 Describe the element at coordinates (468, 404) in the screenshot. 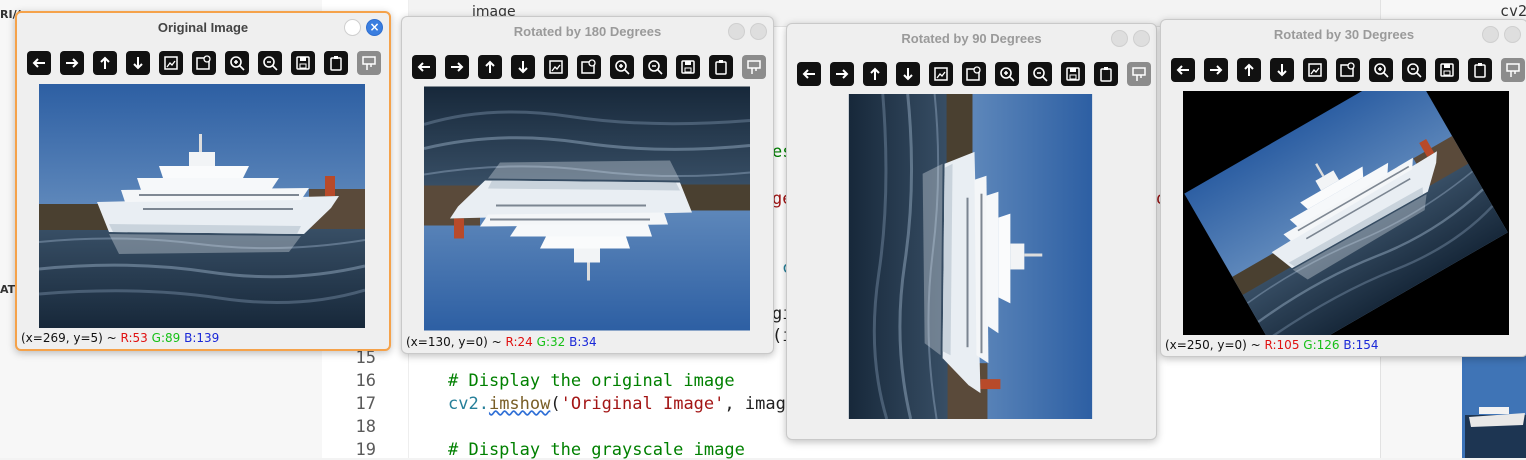

I see `code-module: cv2.` at that location.